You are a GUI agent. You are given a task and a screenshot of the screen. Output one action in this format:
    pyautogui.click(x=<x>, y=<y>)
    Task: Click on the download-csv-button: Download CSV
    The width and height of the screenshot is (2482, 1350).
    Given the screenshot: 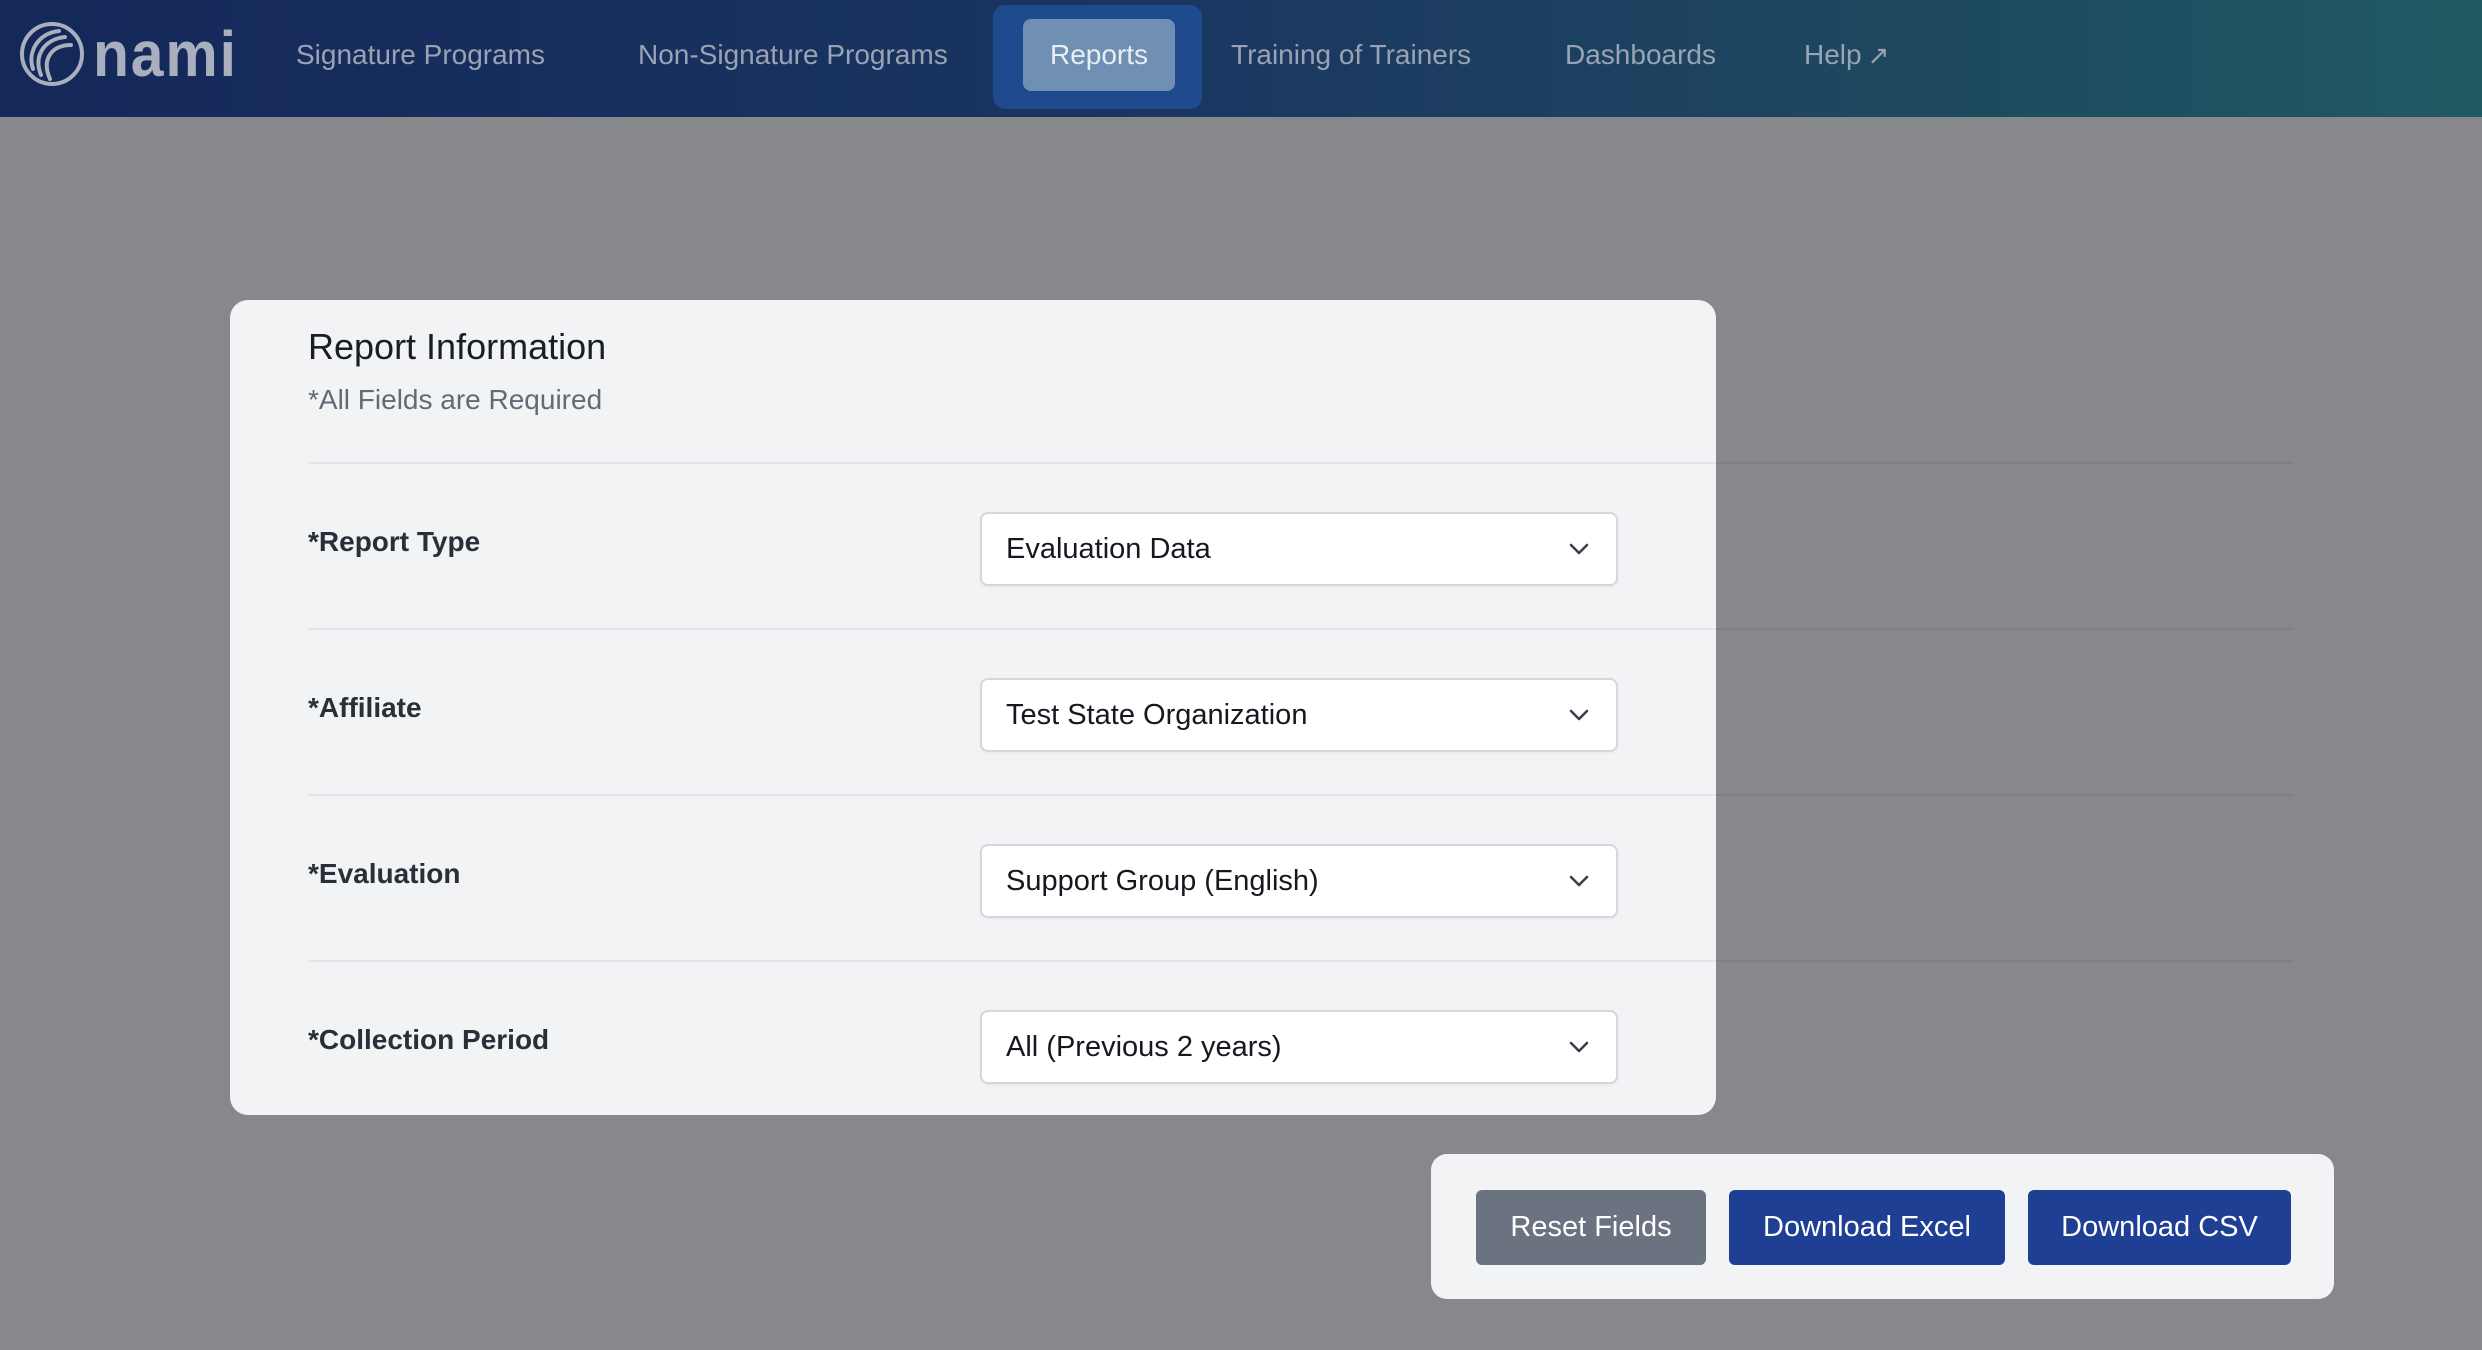 What is the action you would take?
    pyautogui.click(x=2159, y=1227)
    